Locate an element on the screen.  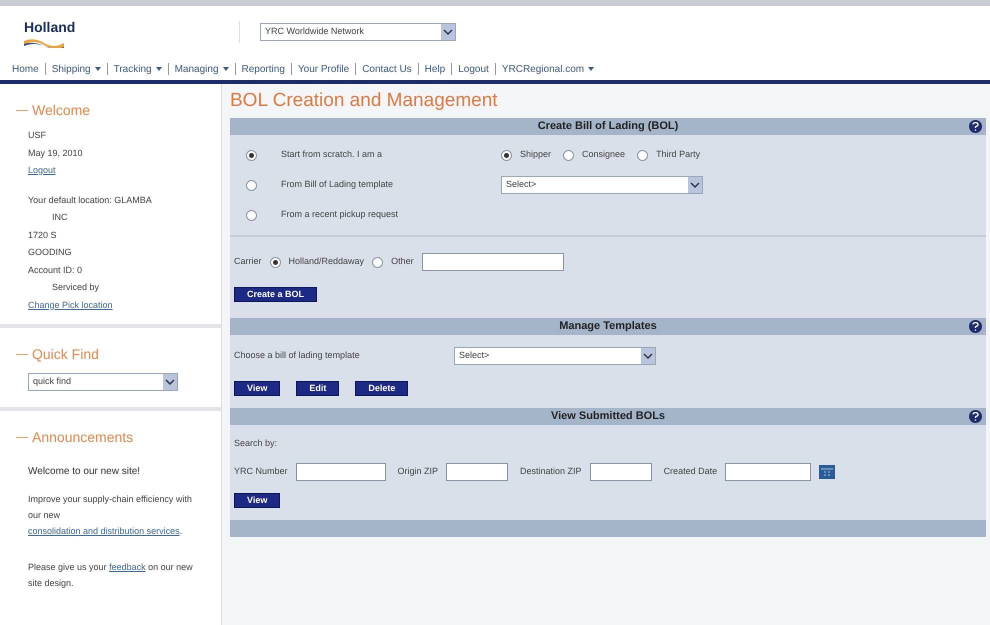
nav-link: Home is located at coordinates (25, 69).